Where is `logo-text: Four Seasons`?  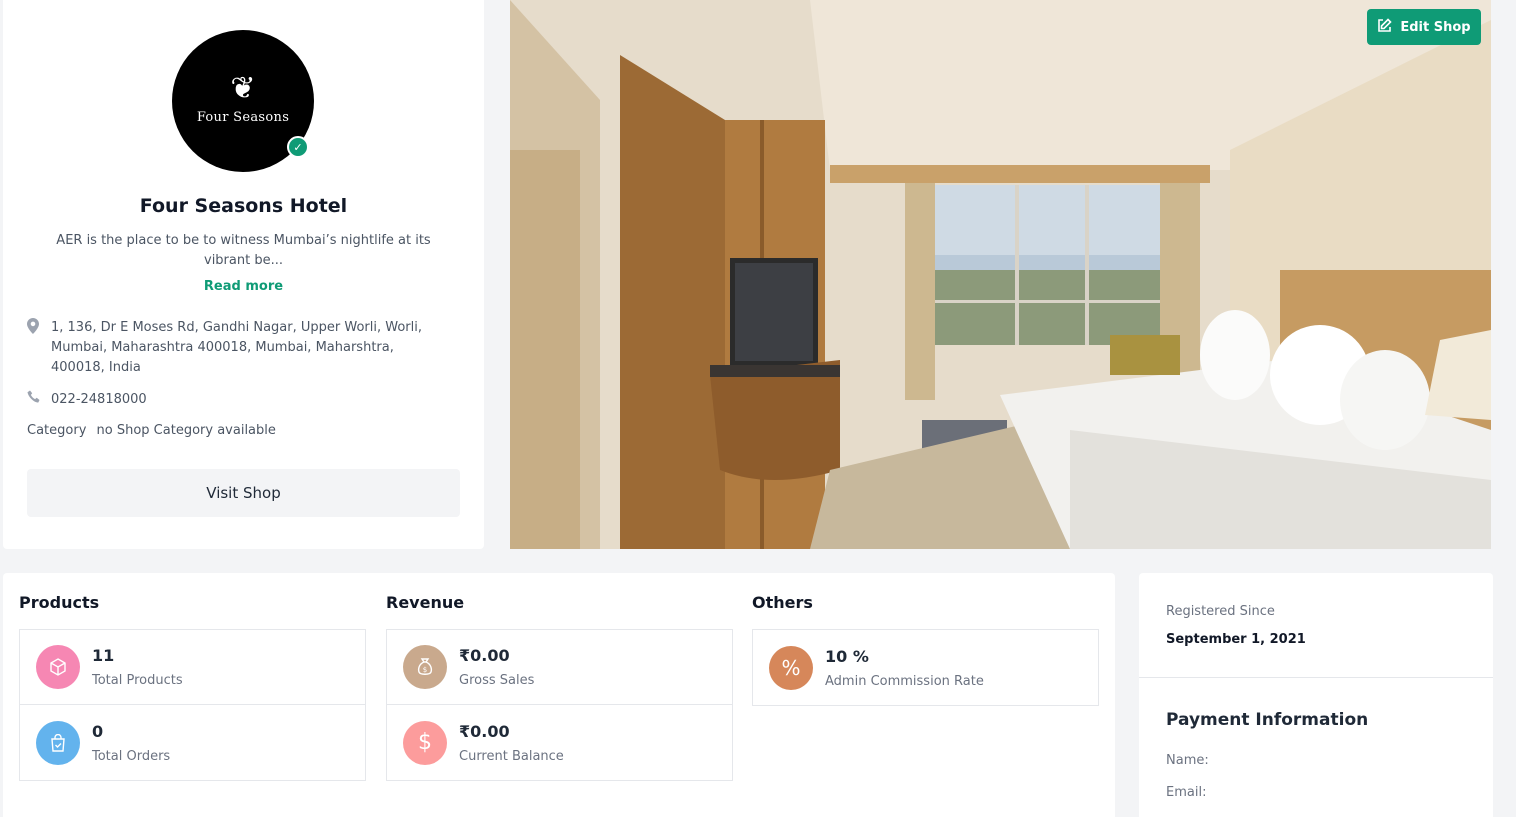
logo-text: Four Seasons is located at coordinates (243, 117).